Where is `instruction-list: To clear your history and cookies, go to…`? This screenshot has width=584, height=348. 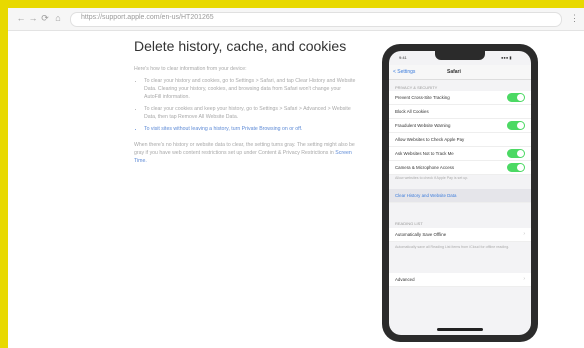 instruction-list: To clear your history and cookies, go to… is located at coordinates (245, 105).